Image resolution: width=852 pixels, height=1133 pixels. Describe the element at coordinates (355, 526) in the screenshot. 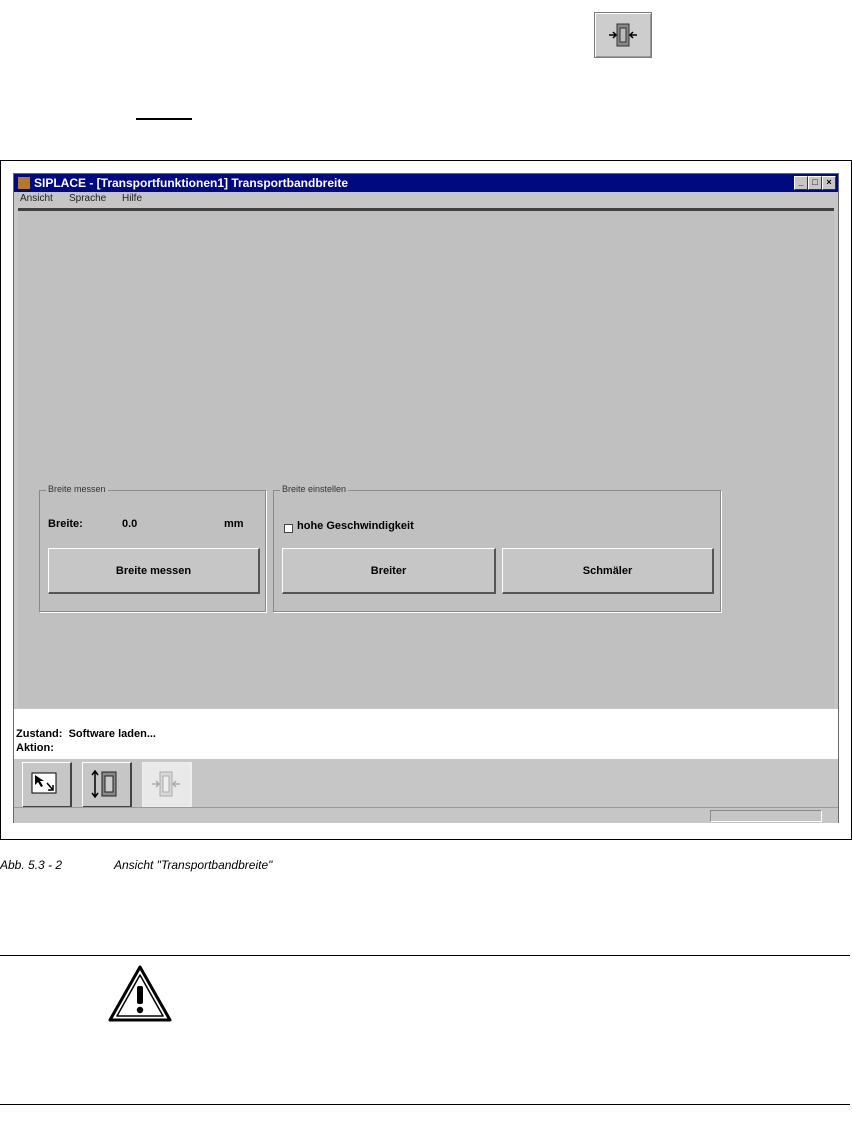

I see `high-speed-label: hohe Geschwindigkeit` at that location.